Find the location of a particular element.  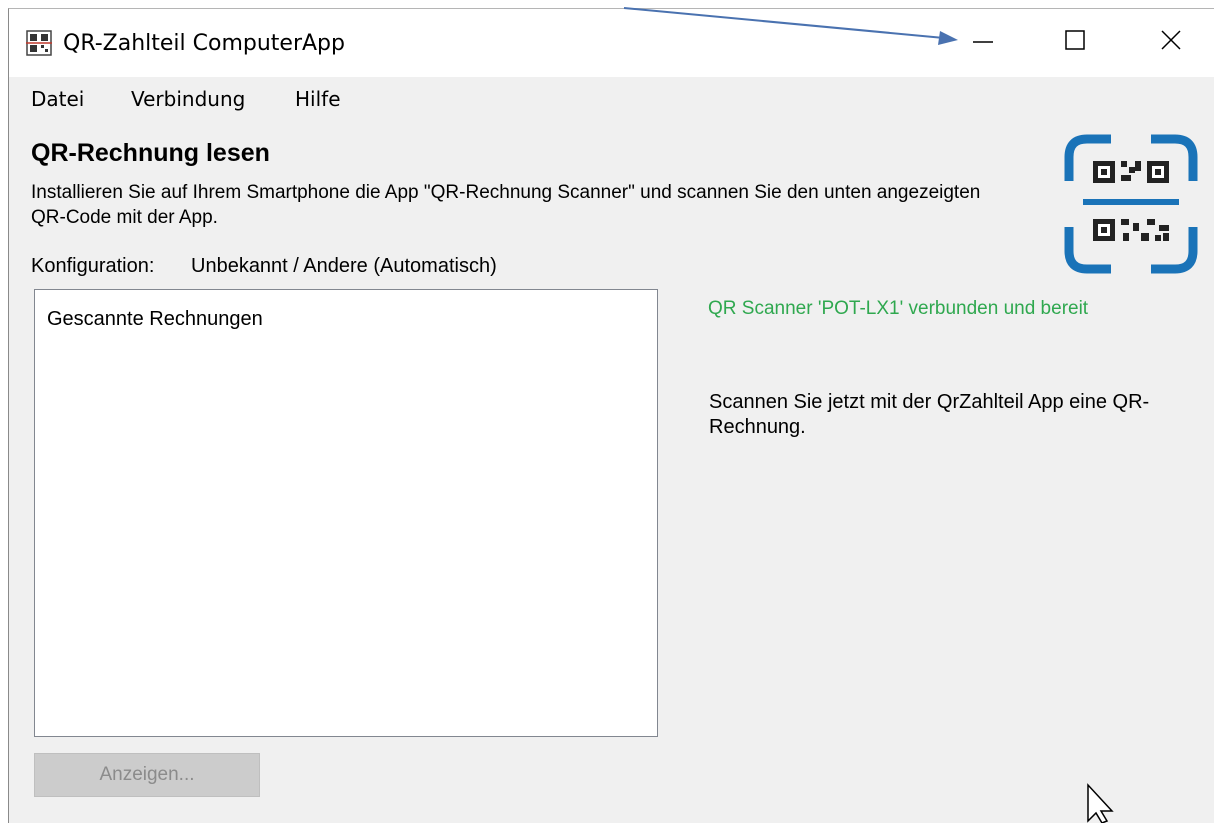

mouse-cursor-icon is located at coordinates (1100, 803).